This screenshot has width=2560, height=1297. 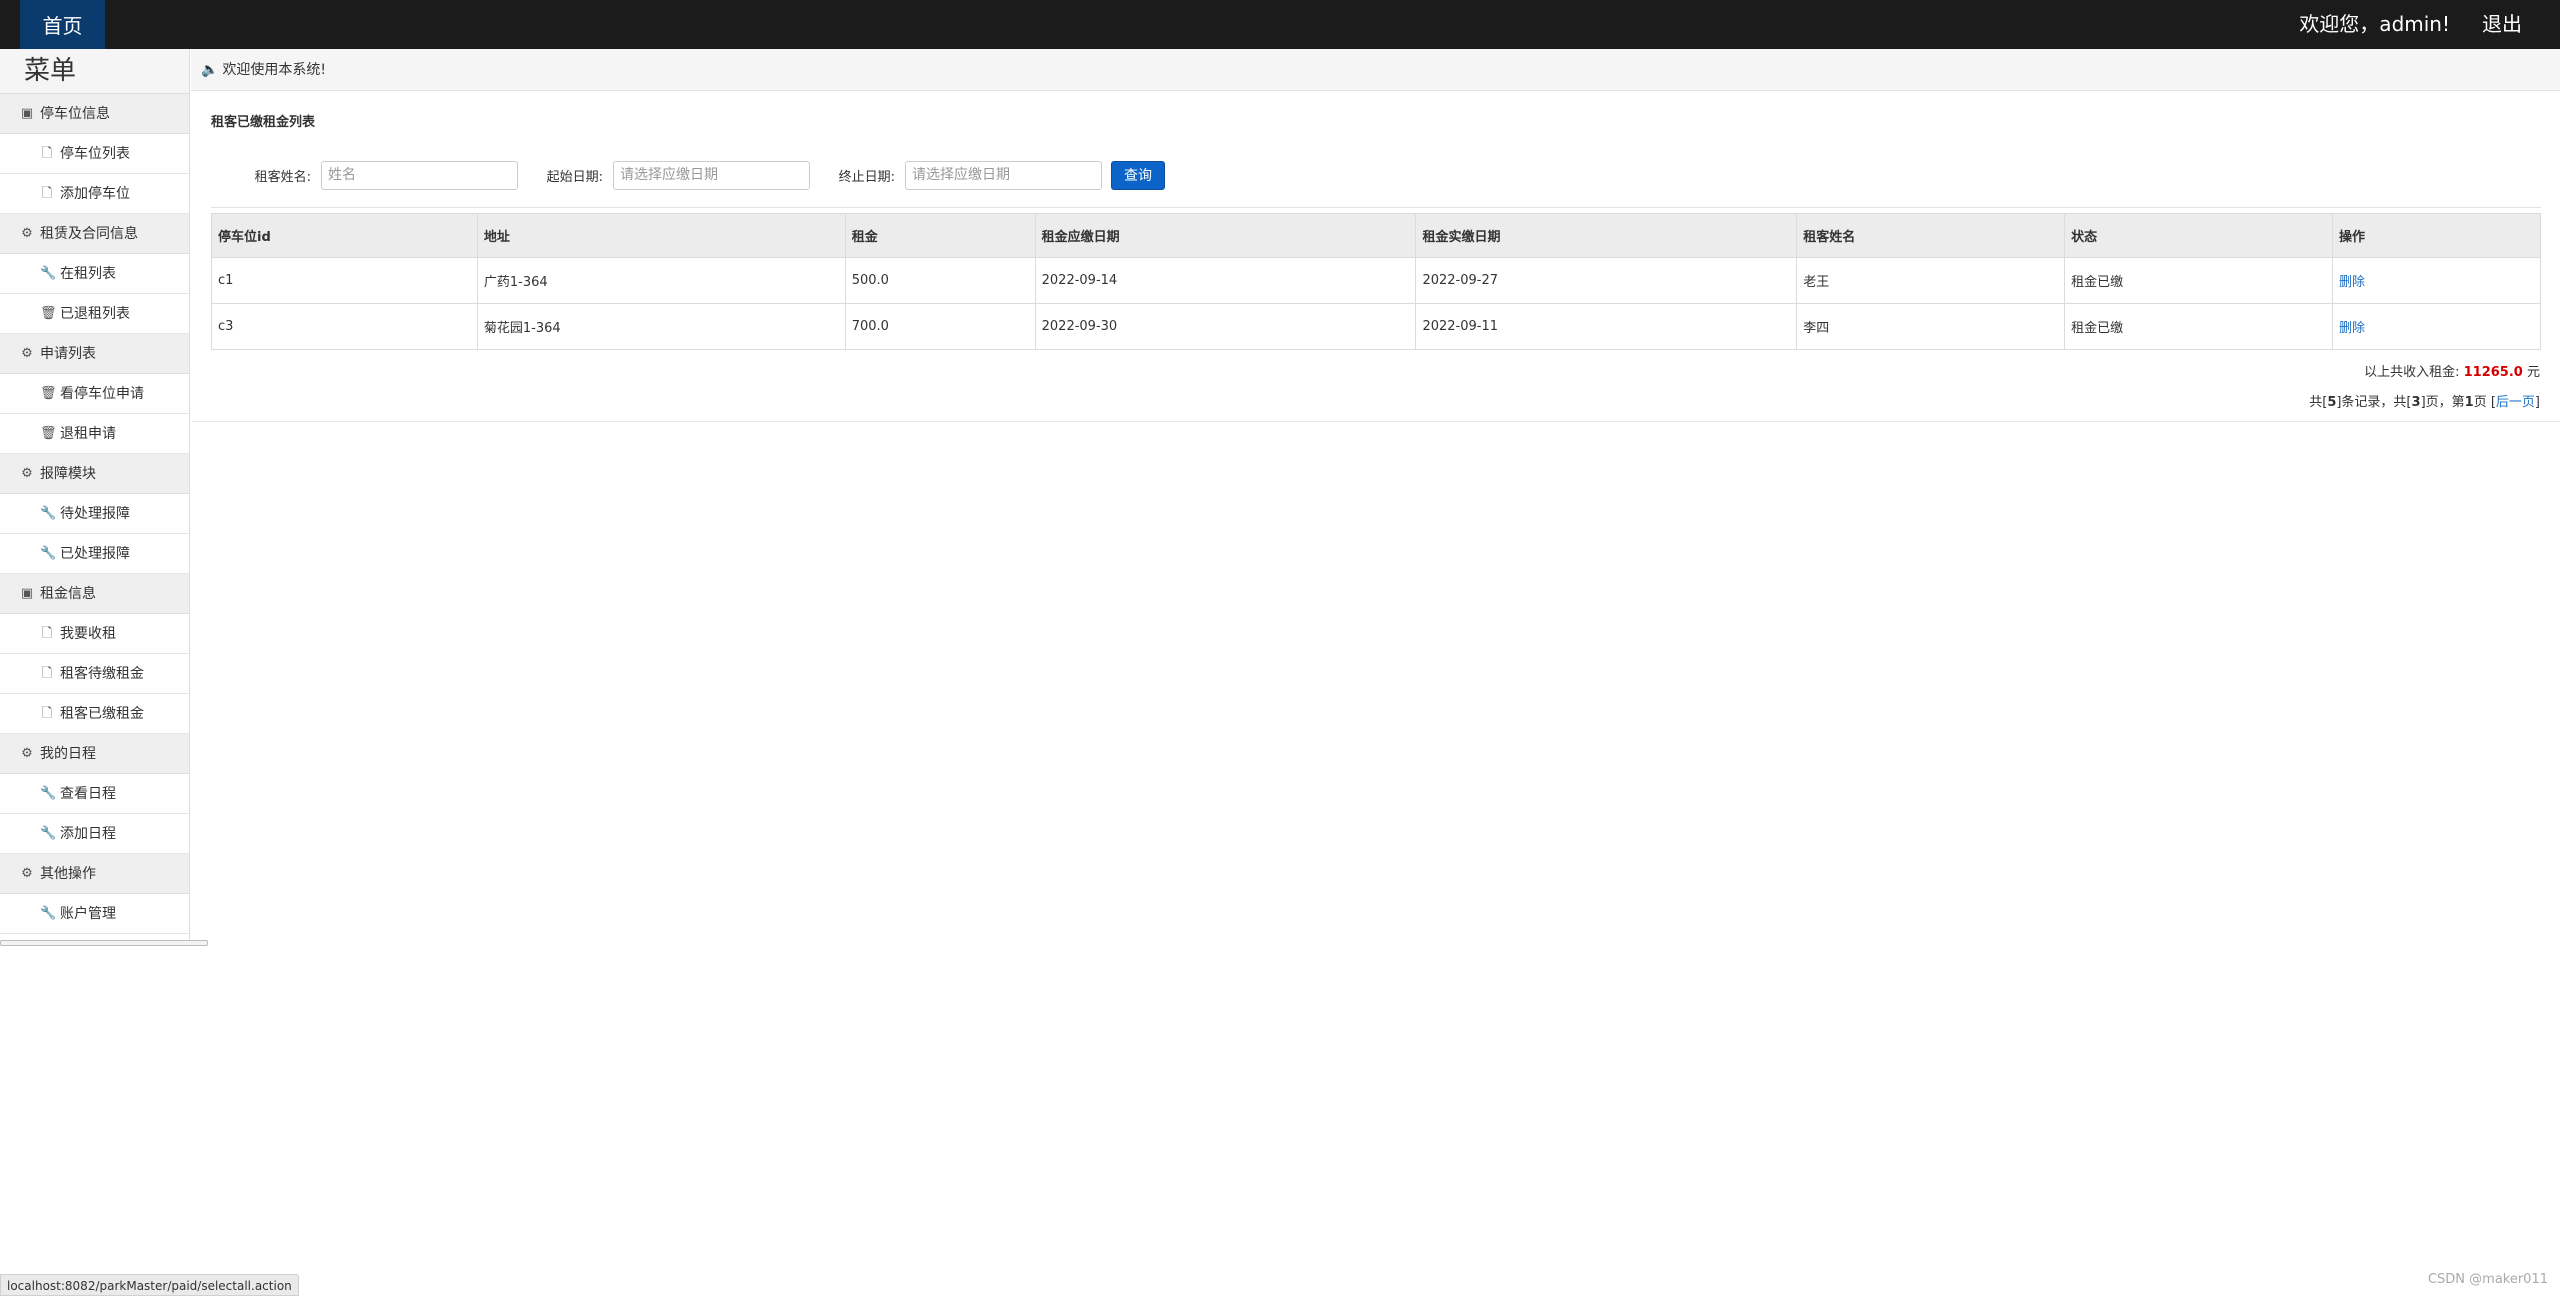 What do you see at coordinates (94, 194) in the screenshot?
I see `sidebar-item: 🗋 添加停车位` at bounding box center [94, 194].